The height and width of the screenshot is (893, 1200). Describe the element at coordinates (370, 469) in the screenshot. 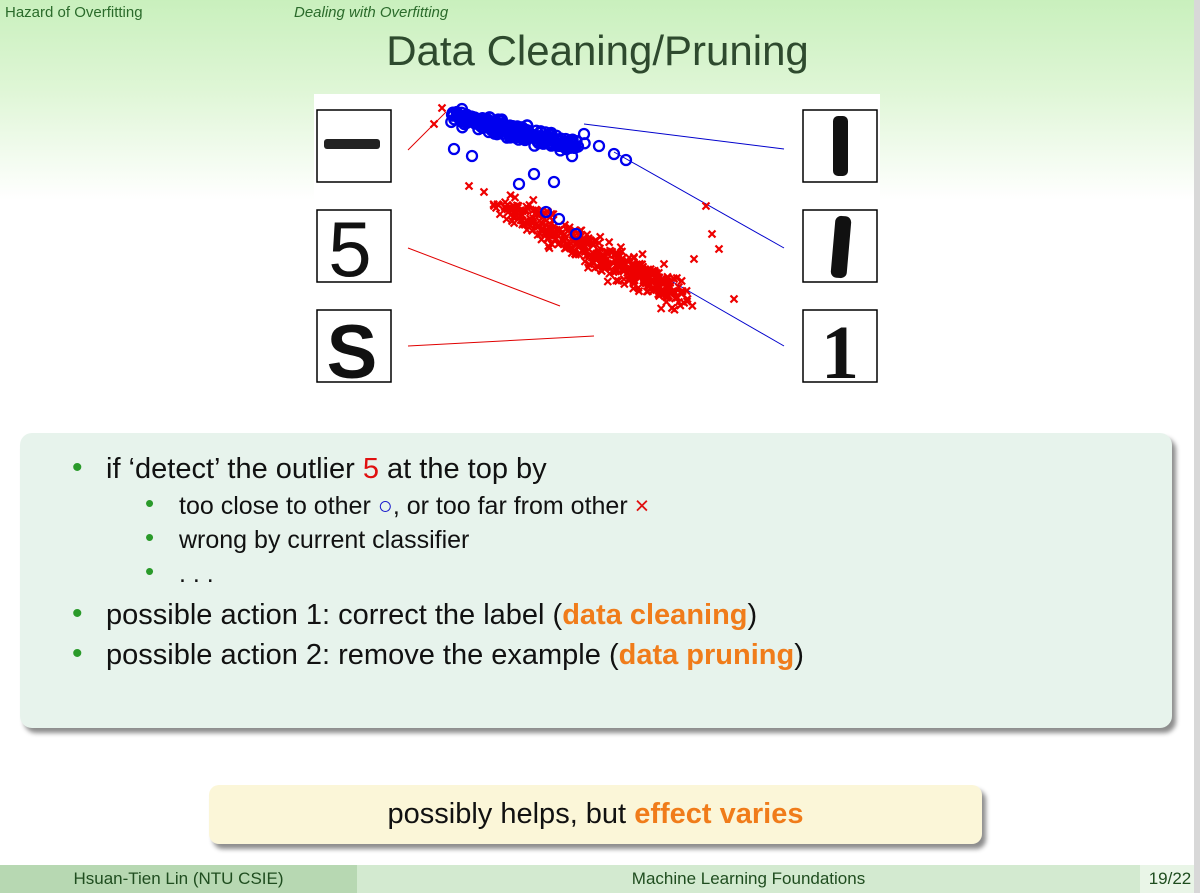

I see `highlight-five: 5` at that location.